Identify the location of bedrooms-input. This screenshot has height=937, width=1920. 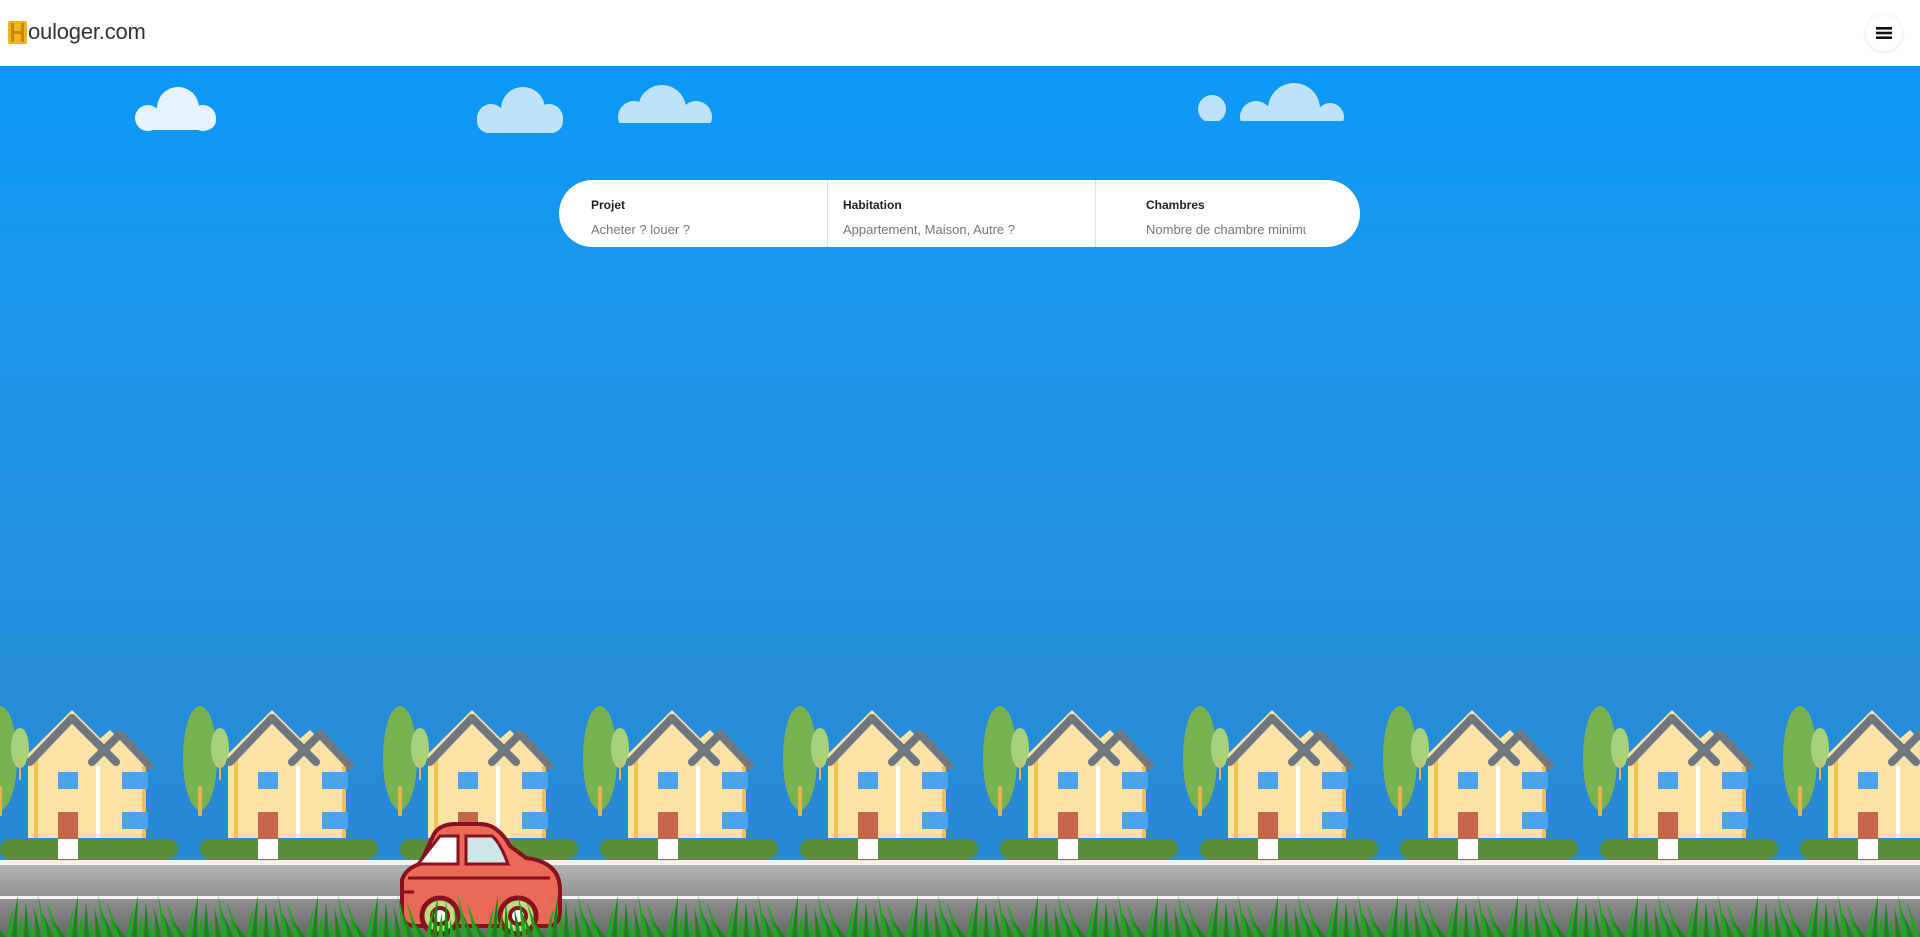
(1226, 229).